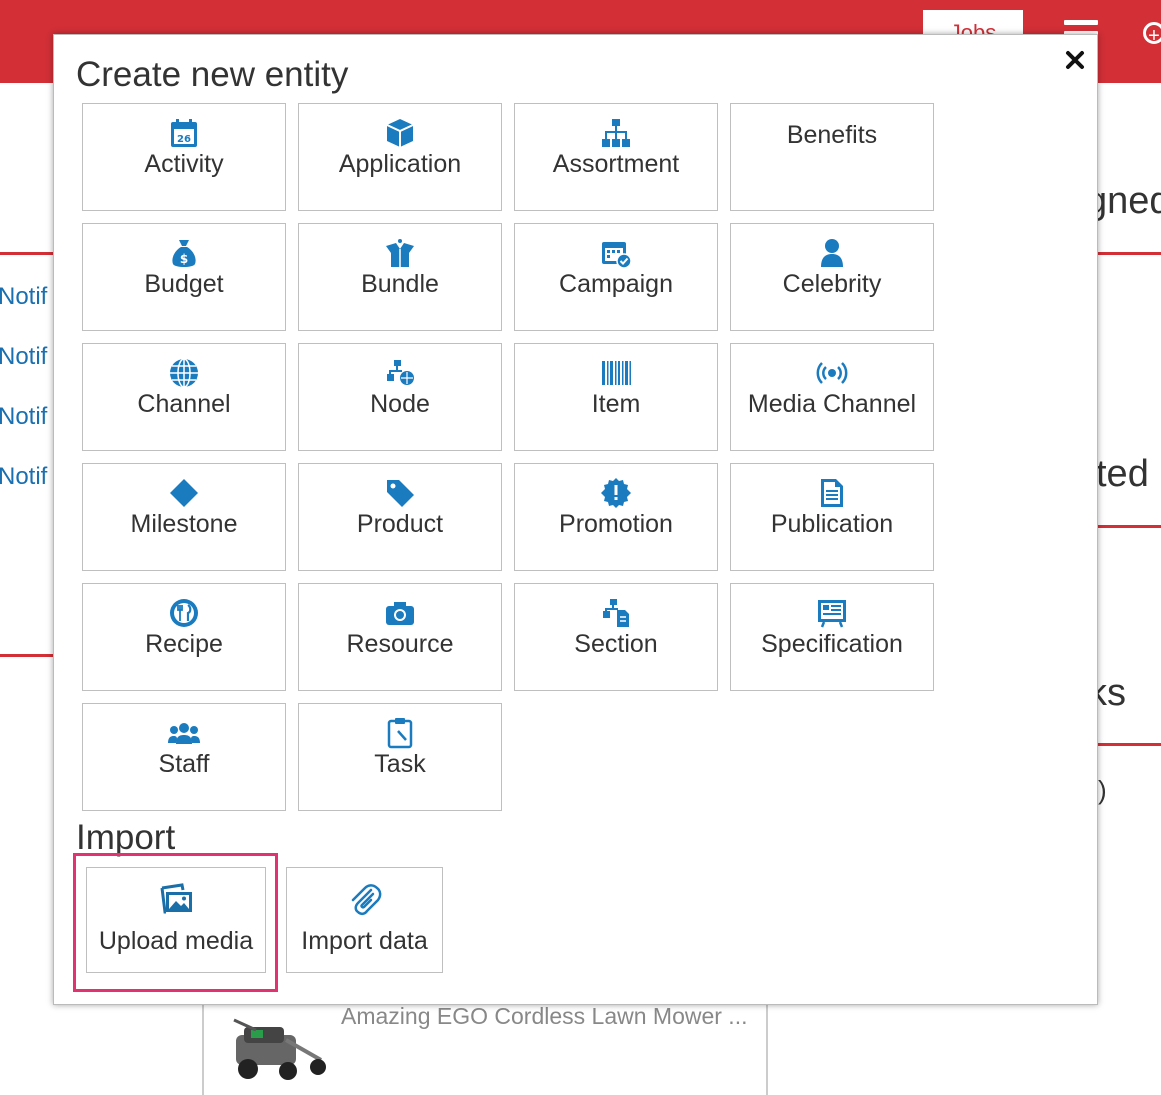 This screenshot has height=1095, width=1161. I want to click on entity-tile-recipe: Recipe, so click(184, 637).